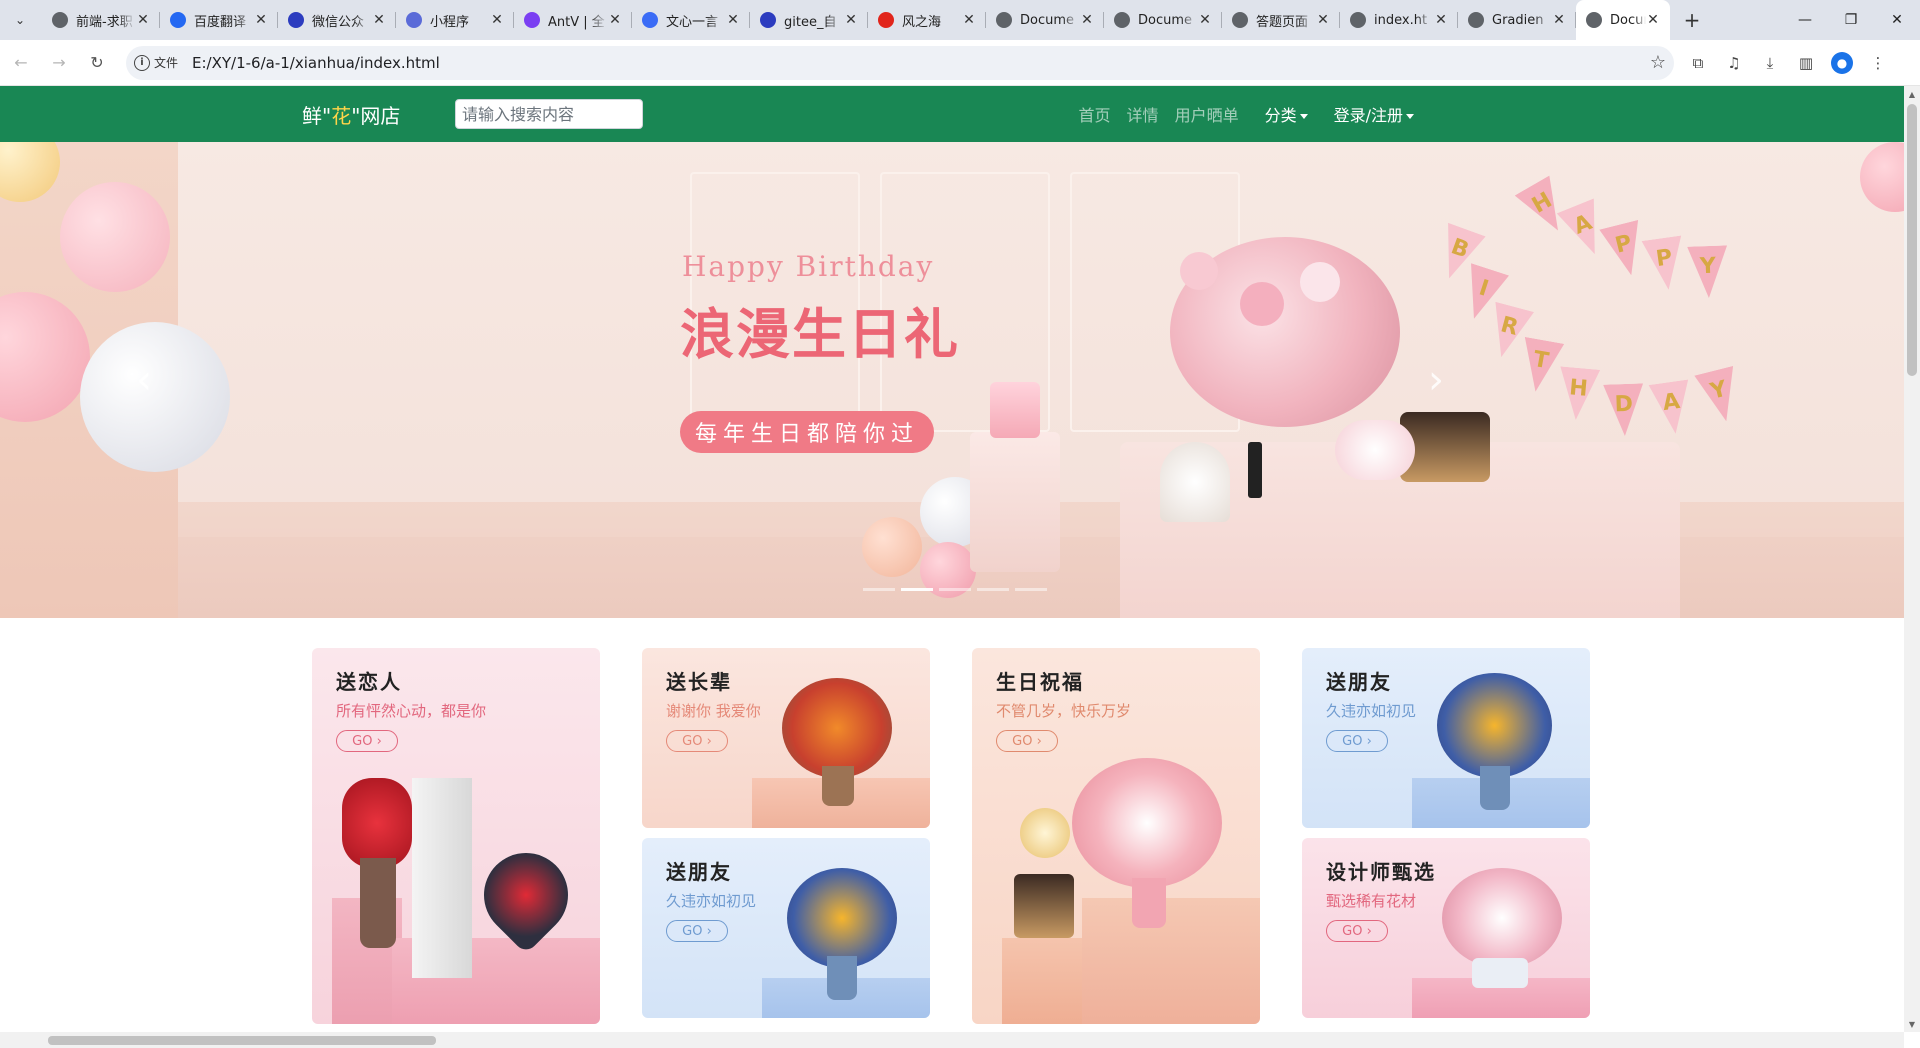  Describe the element at coordinates (1912, 1024) in the screenshot. I see `scroll-down-icon: ▼` at that location.